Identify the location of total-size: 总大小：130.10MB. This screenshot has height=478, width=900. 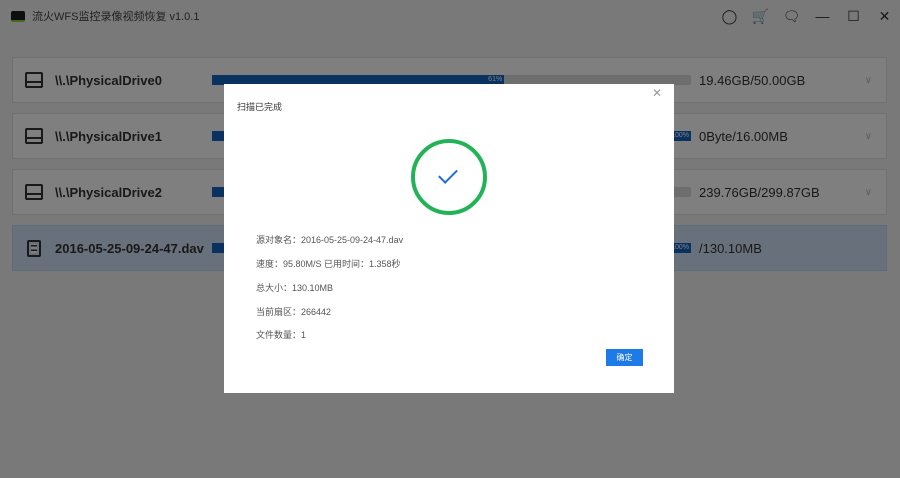
(295, 288).